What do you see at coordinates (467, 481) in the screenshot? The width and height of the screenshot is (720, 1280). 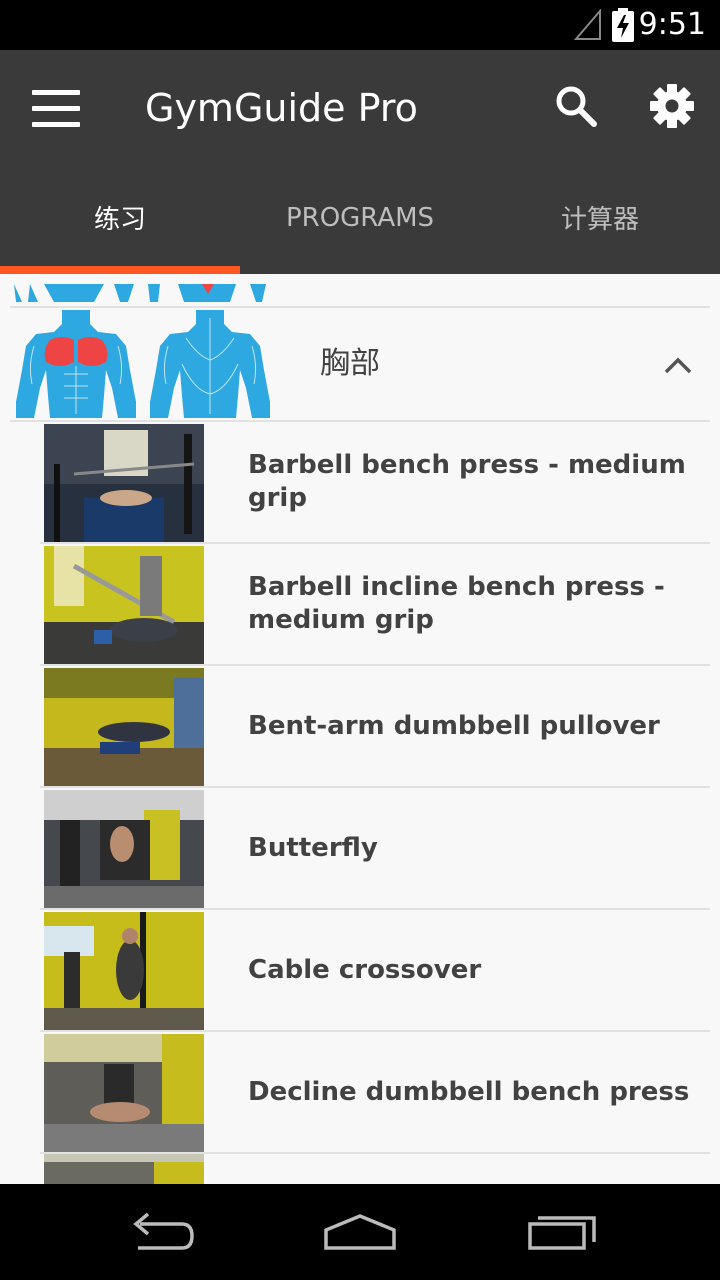 I see `exercise-name: Barbell bench press - medium grip` at bounding box center [467, 481].